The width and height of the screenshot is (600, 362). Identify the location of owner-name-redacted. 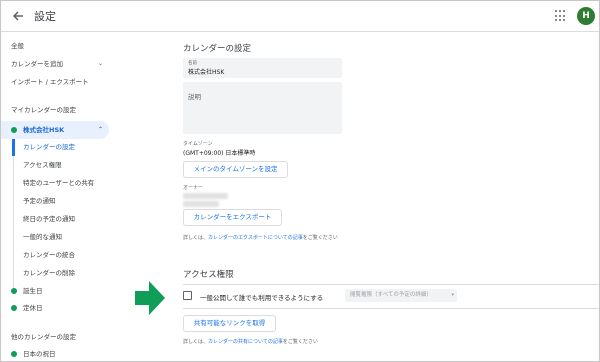
(205, 196).